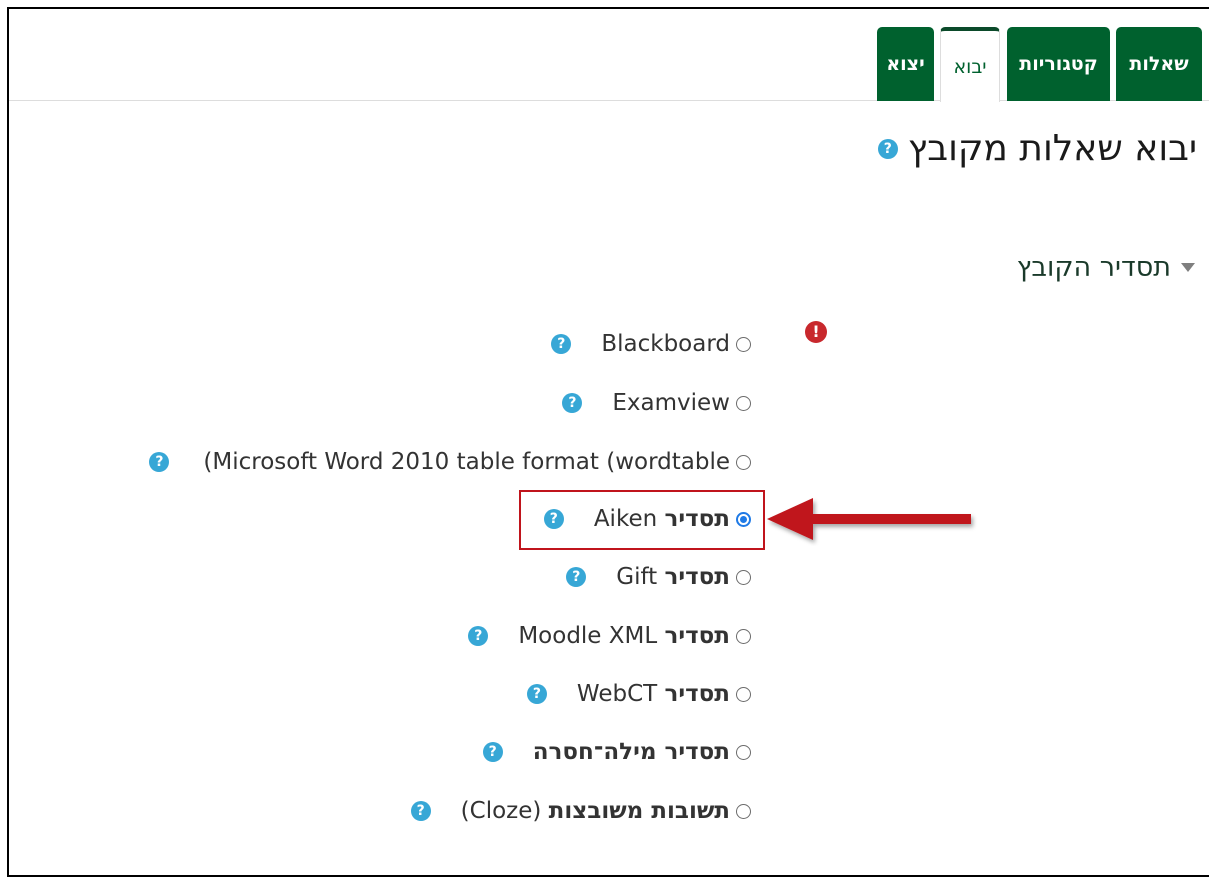 Image resolution: width=1209 pixels, height=877 pixels. Describe the element at coordinates (1093, 267) in the screenshot. I see `section-header-text: תסדיר הקובץ` at that location.